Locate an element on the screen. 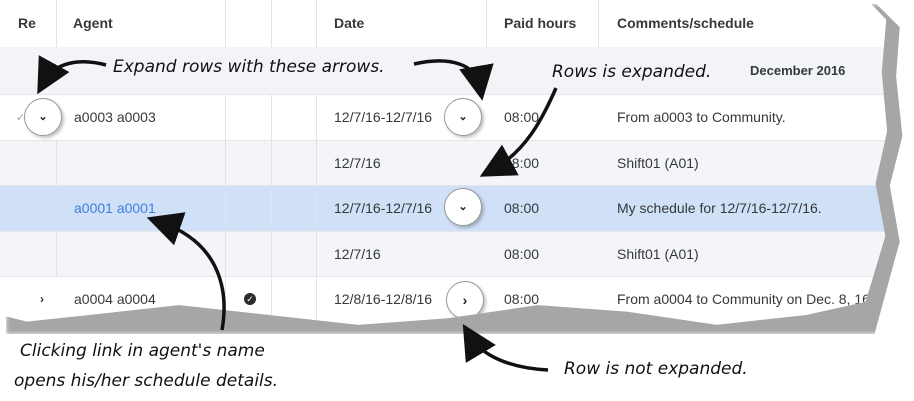  annotation-clicking-link-2: opens his/her schedule details. is located at coordinates (146, 381).